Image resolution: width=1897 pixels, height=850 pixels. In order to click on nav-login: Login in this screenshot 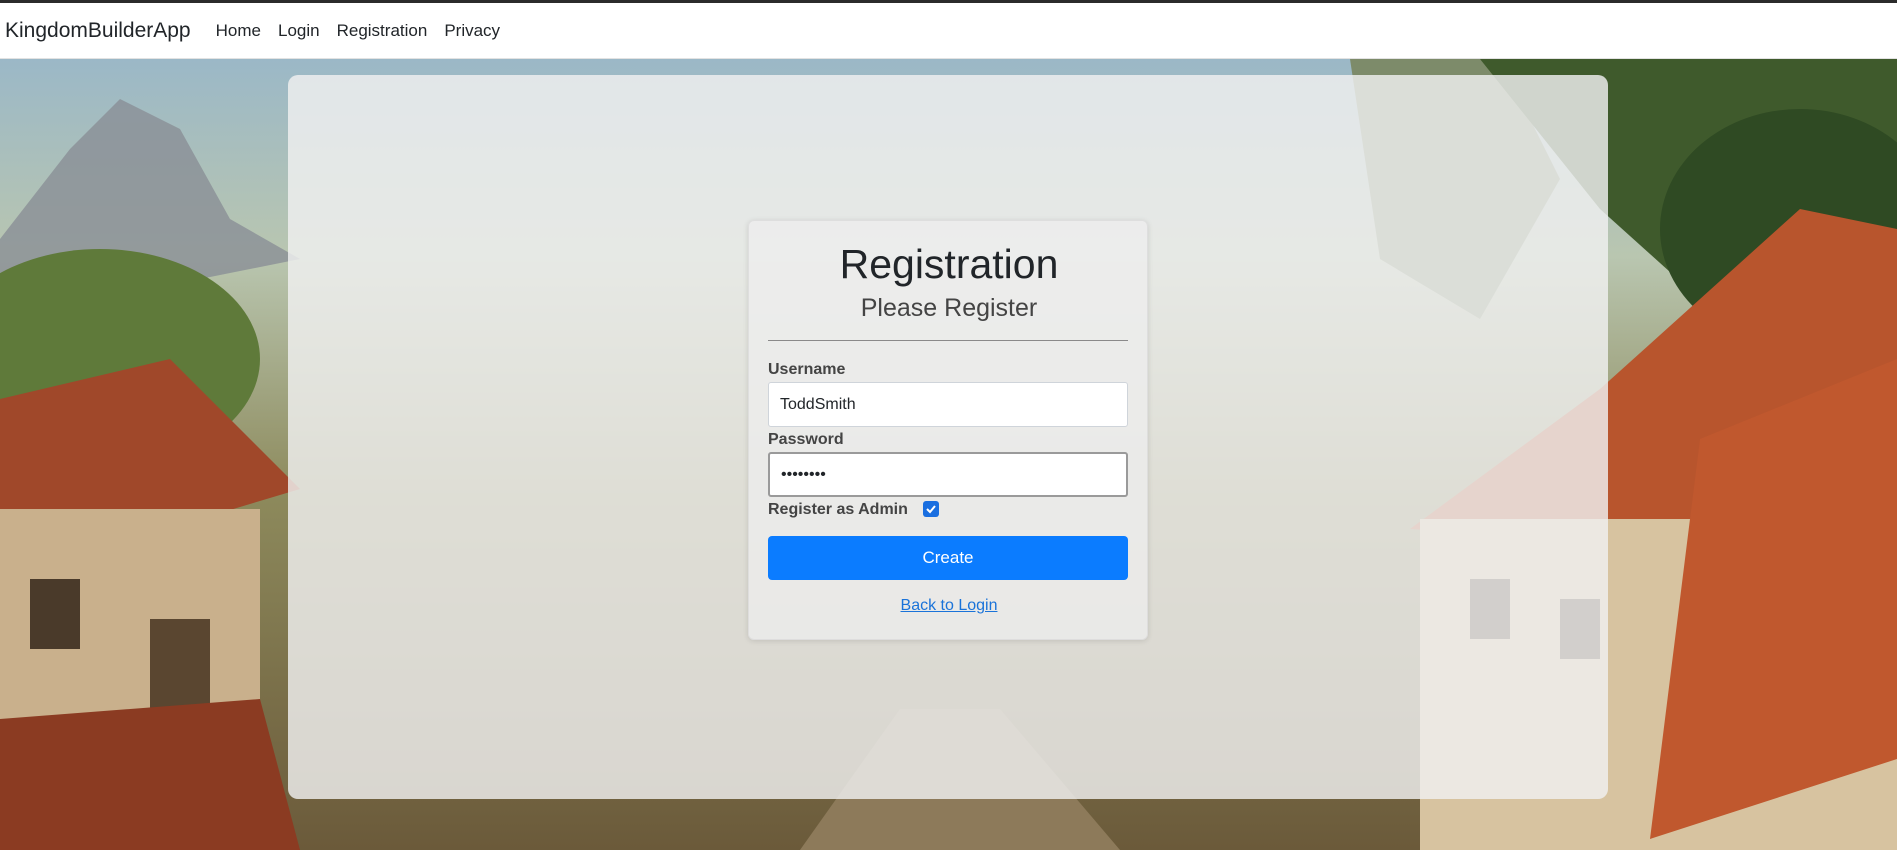, I will do `click(299, 31)`.